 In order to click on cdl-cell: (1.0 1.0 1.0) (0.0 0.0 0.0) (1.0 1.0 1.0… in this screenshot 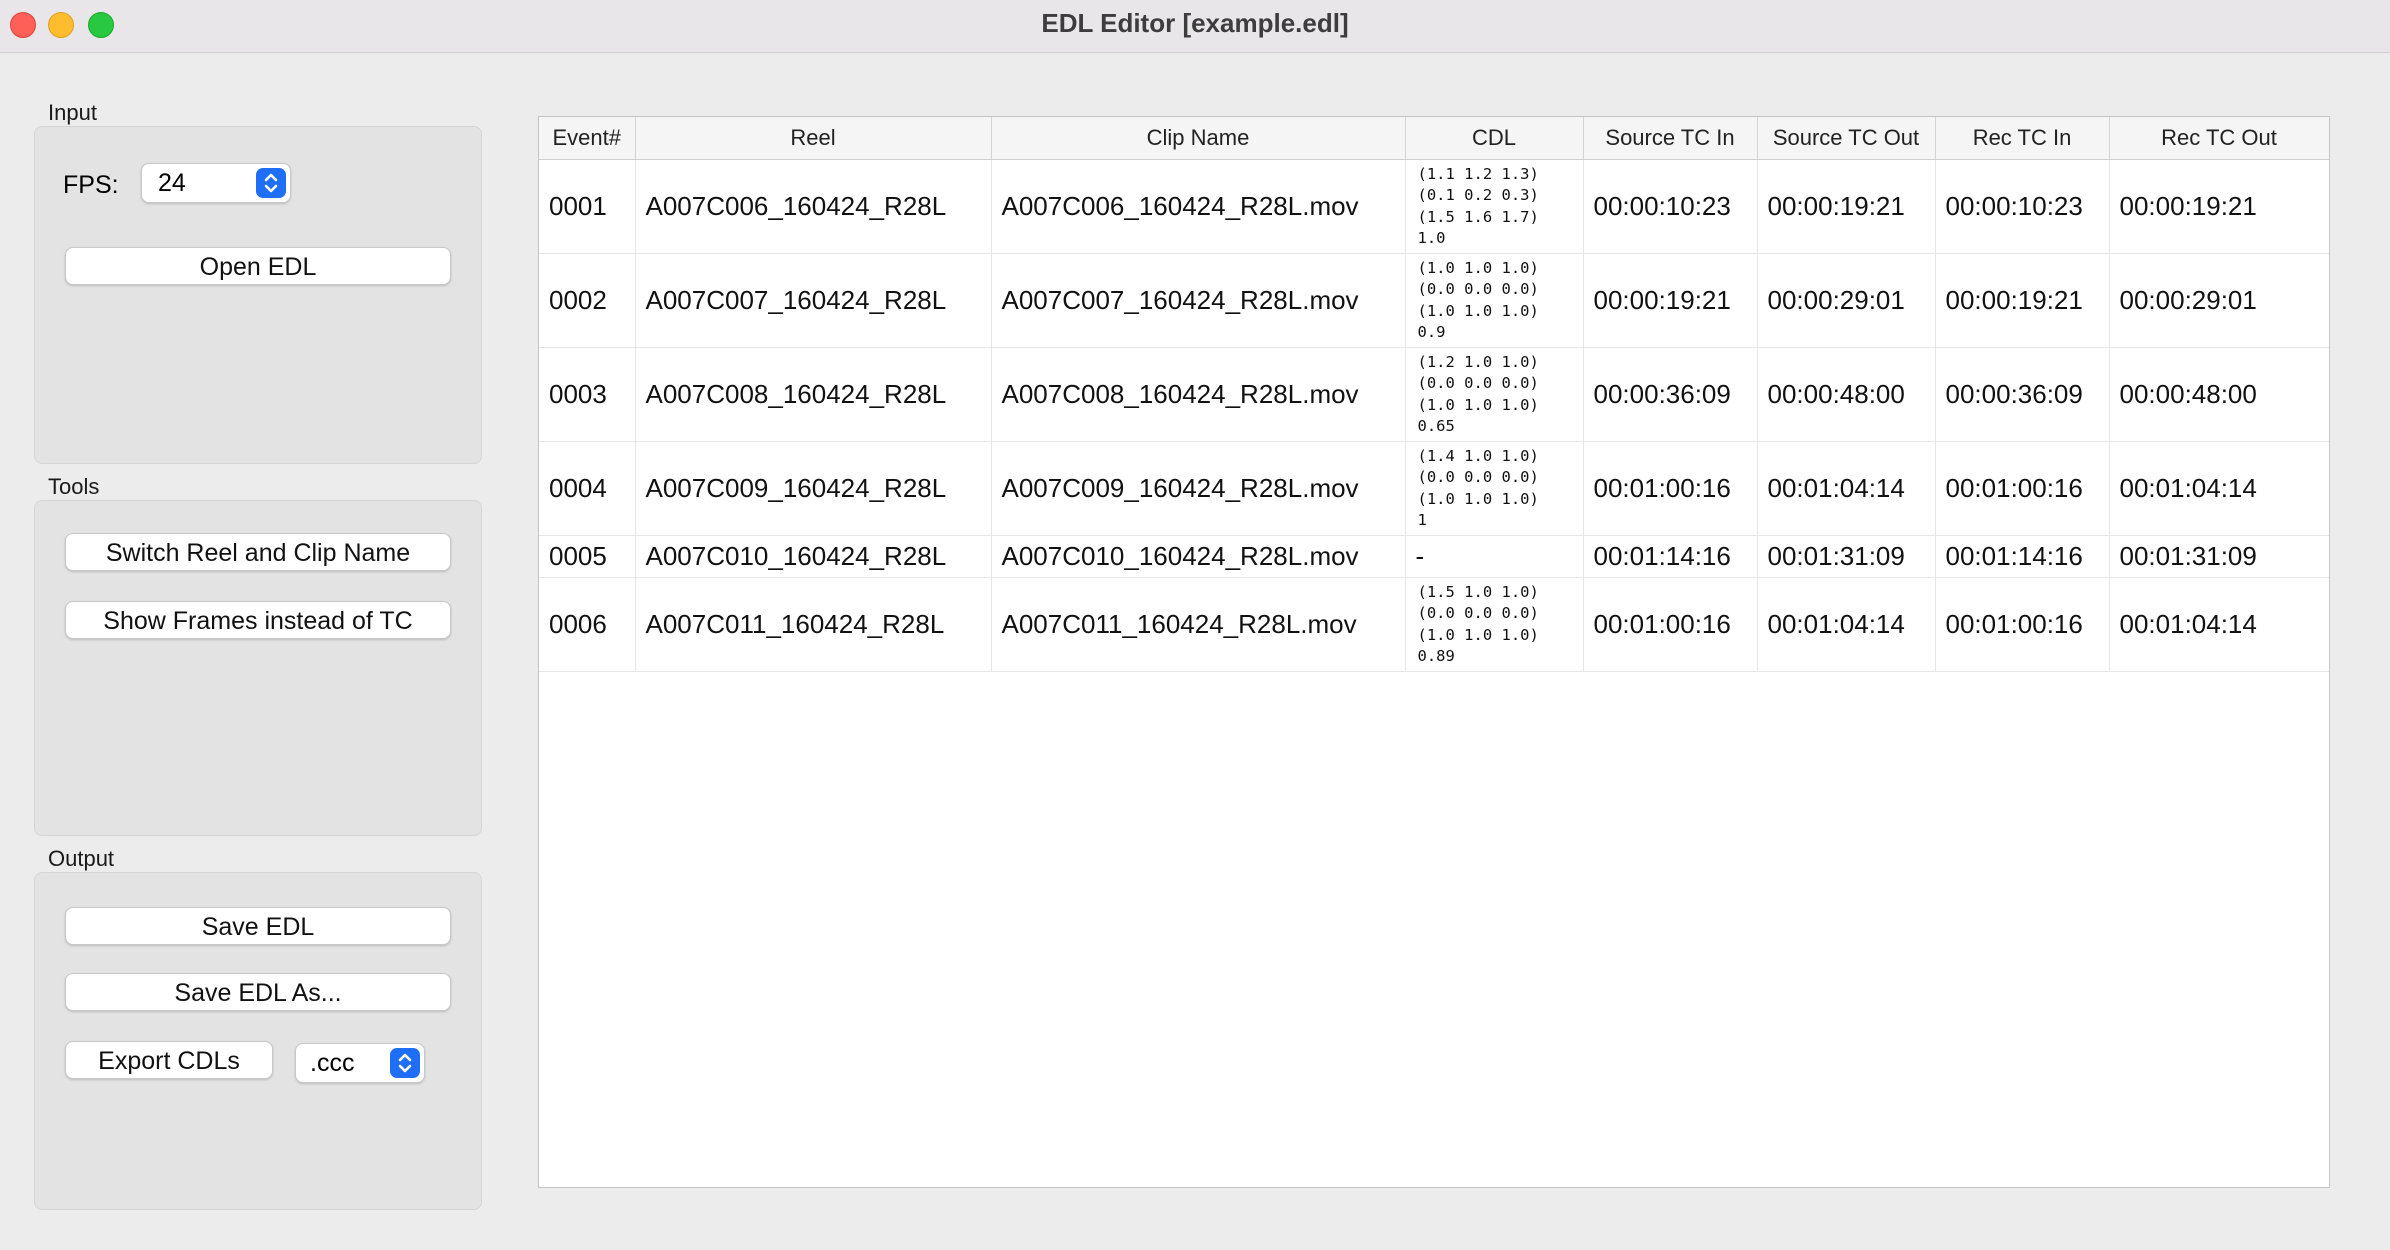, I will do `click(1494, 300)`.